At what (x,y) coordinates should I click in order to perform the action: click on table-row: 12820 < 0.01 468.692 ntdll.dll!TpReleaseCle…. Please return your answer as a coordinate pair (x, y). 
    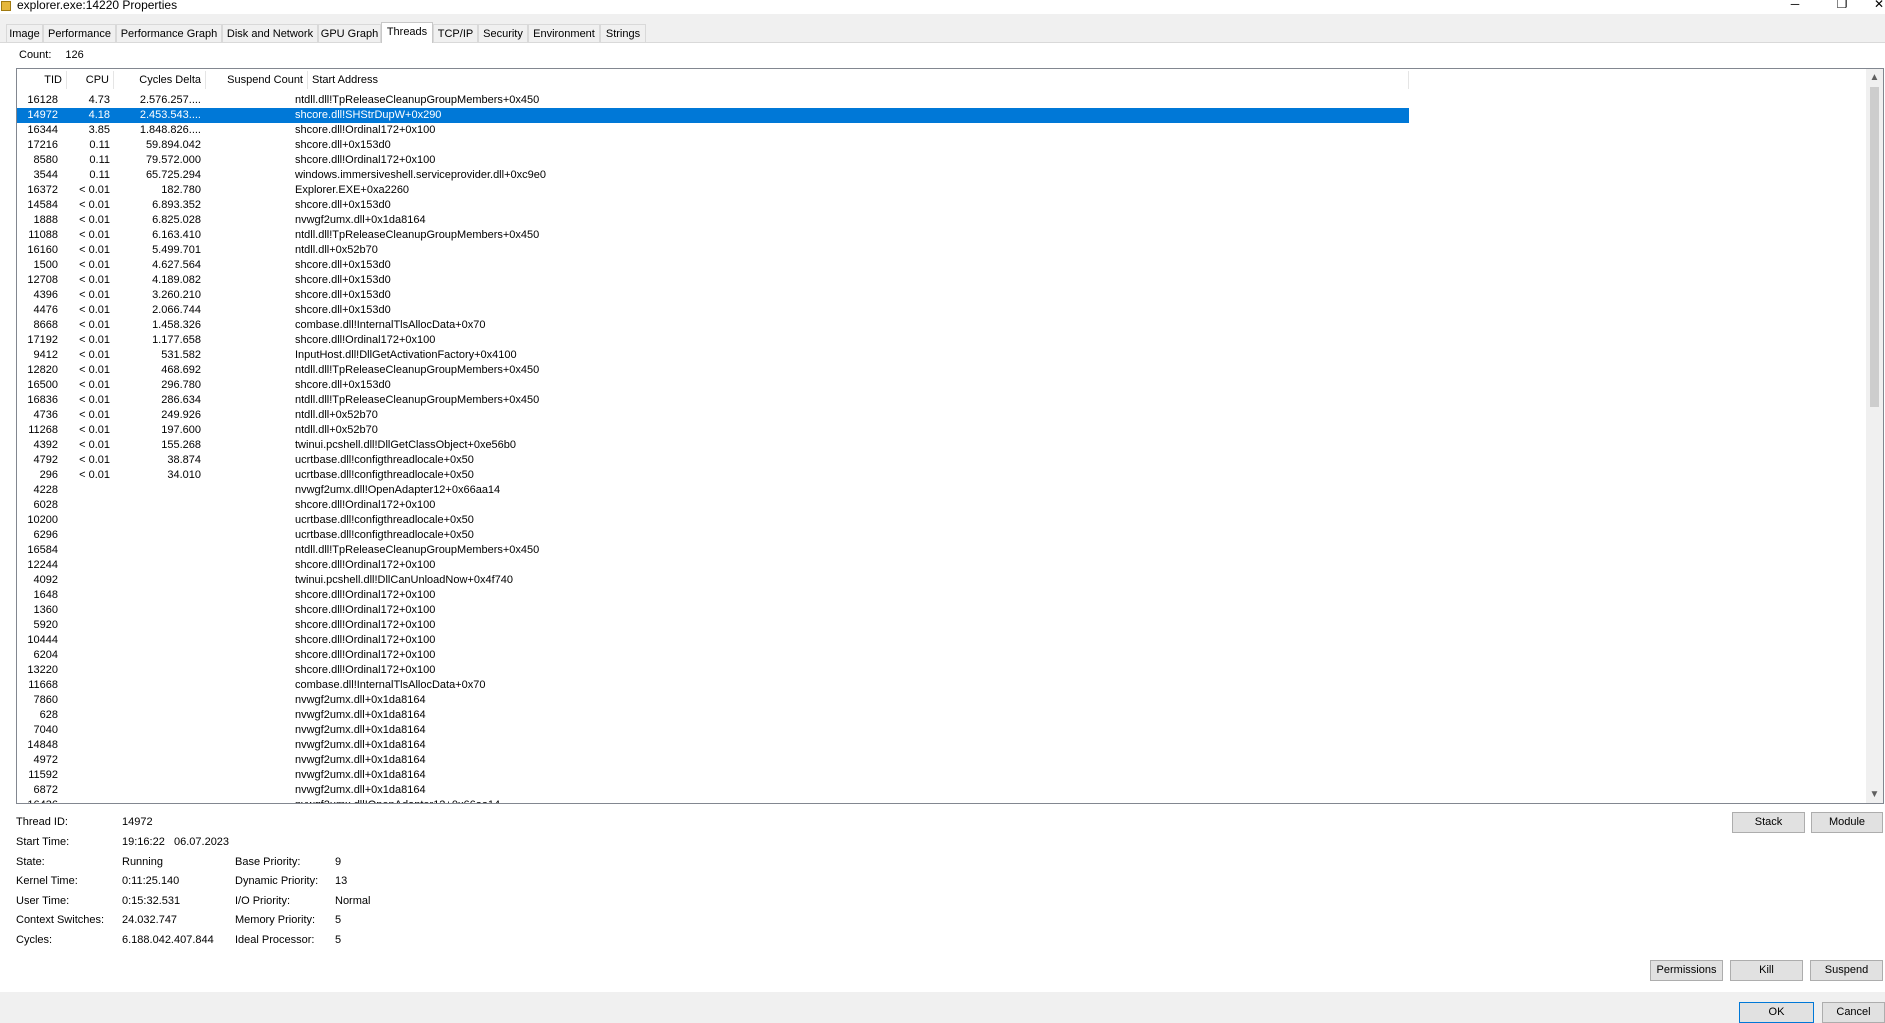
    Looking at the image, I should click on (713, 370).